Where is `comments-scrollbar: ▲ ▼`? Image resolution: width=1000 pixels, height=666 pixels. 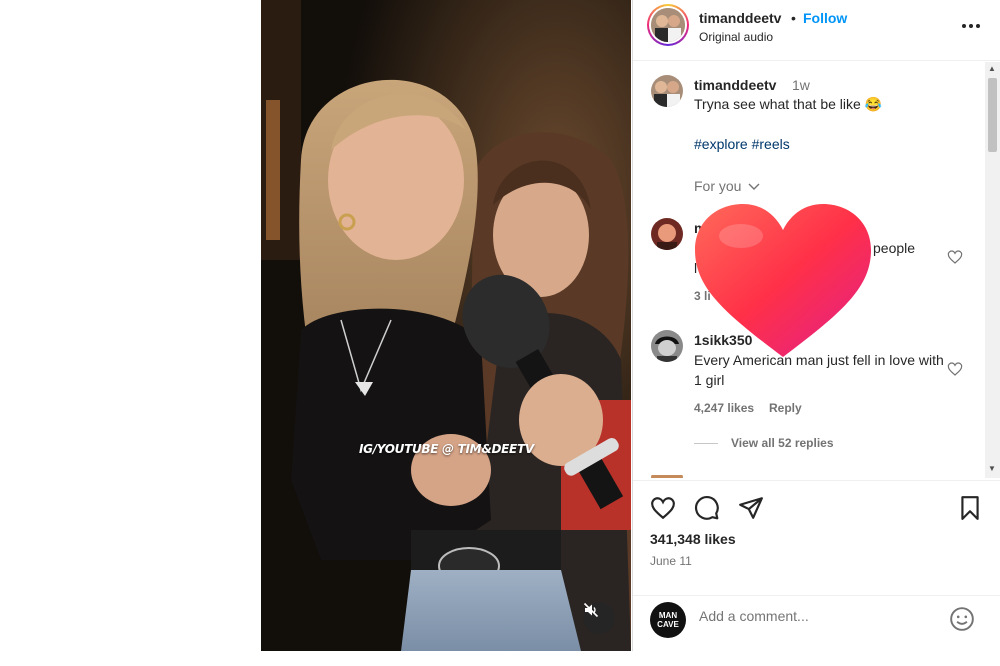
comments-scrollbar: ▲ ▼ is located at coordinates (992, 270).